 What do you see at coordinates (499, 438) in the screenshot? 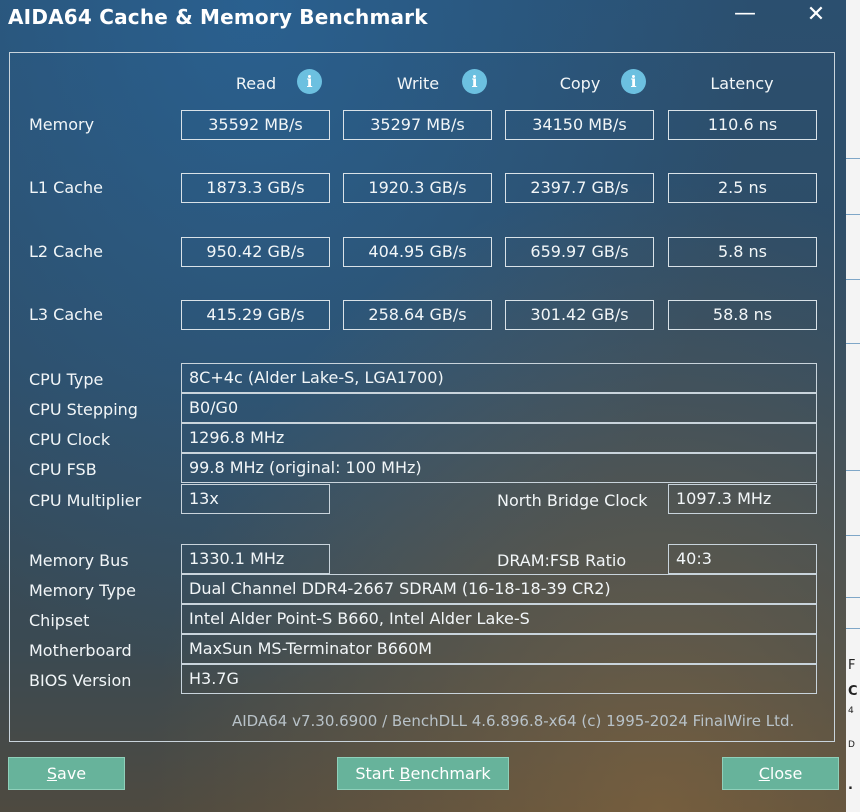
I see `cpu-clock-value: 1296.8 MHz` at bounding box center [499, 438].